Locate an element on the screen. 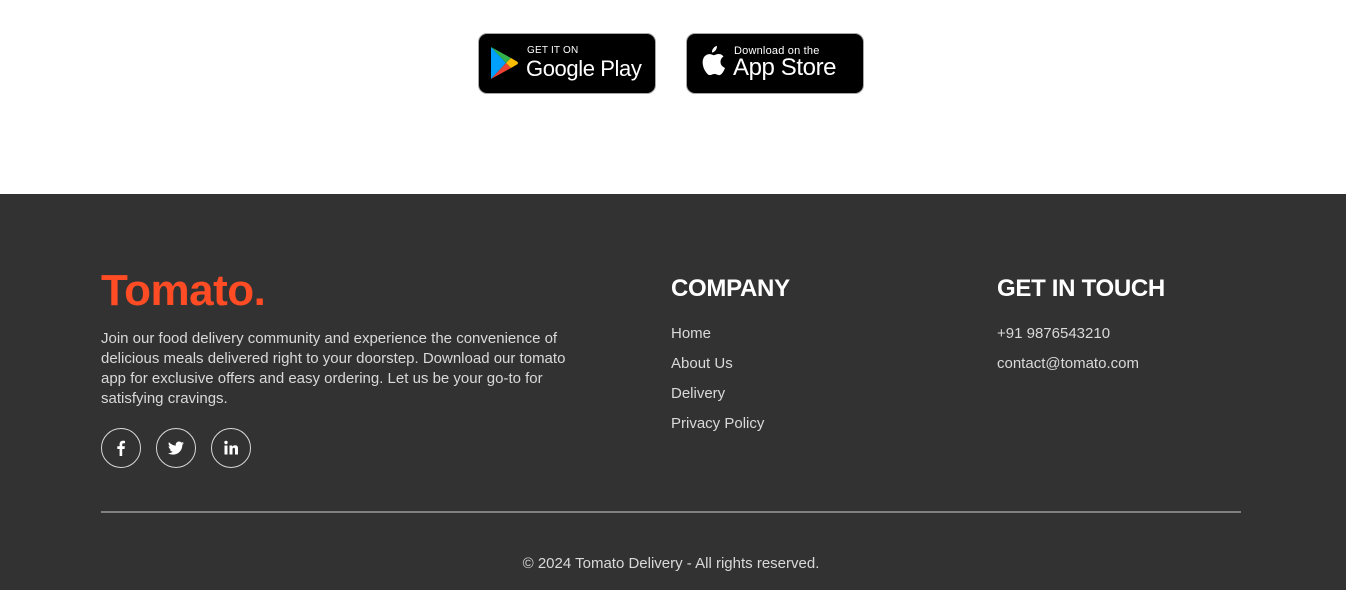 This screenshot has width=1346, height=590. twitter-icon is located at coordinates (176, 448).